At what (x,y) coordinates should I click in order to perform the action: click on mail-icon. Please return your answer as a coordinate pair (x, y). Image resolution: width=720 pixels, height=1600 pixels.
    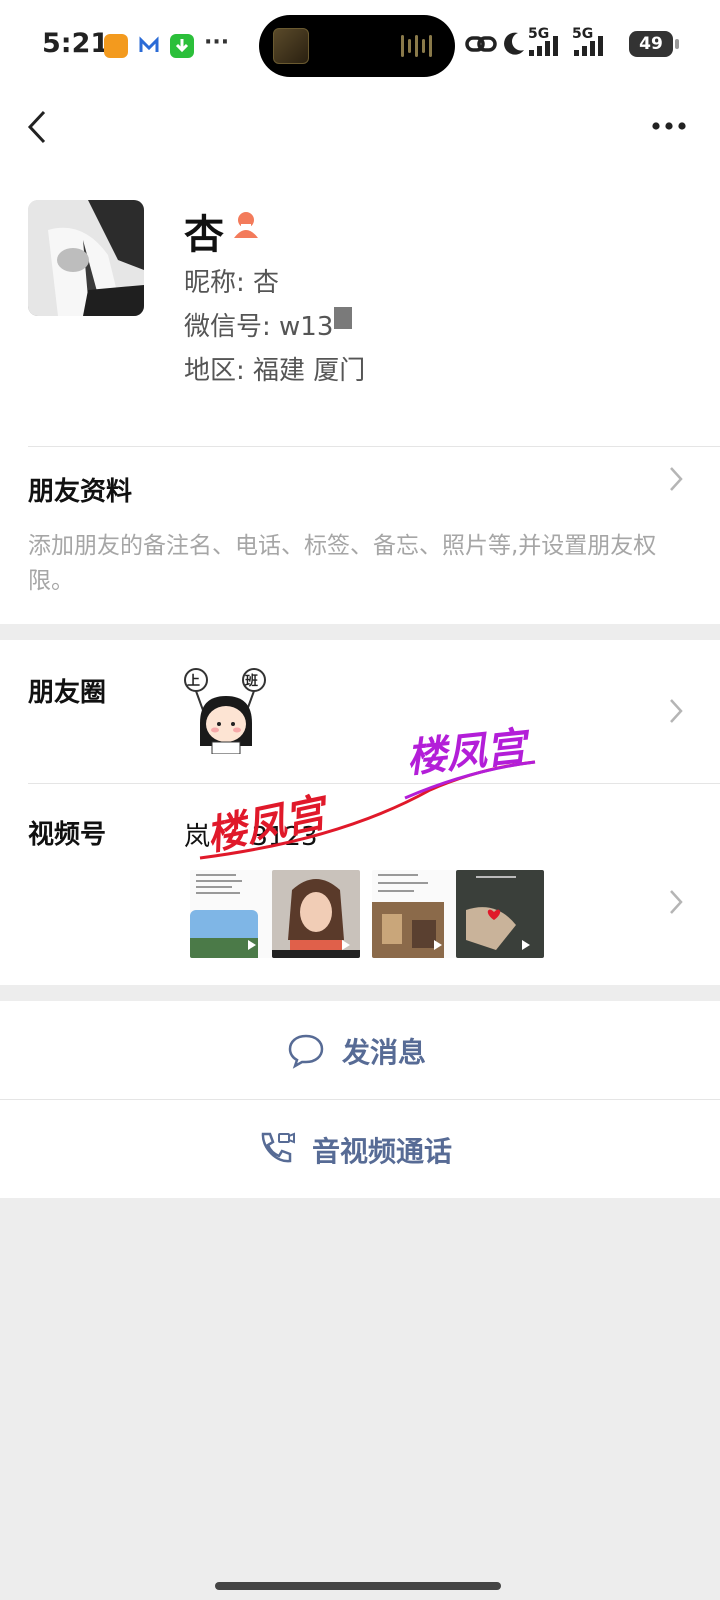
    Looking at the image, I should click on (149, 46).